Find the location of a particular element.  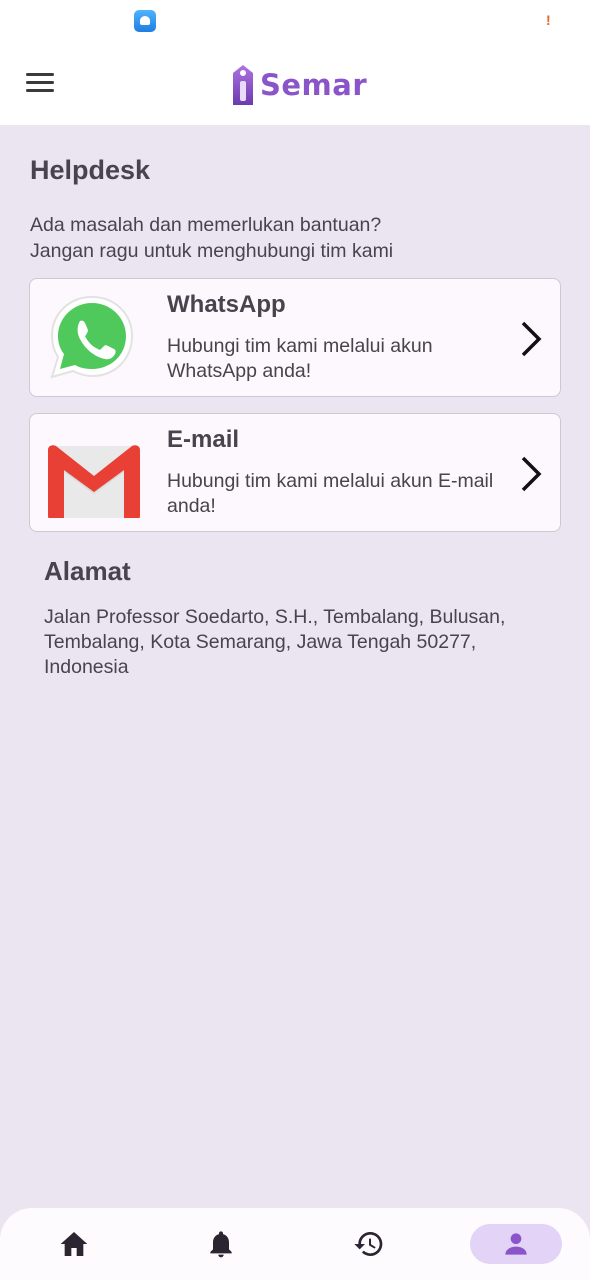

app-logo: Semar is located at coordinates (298, 85).